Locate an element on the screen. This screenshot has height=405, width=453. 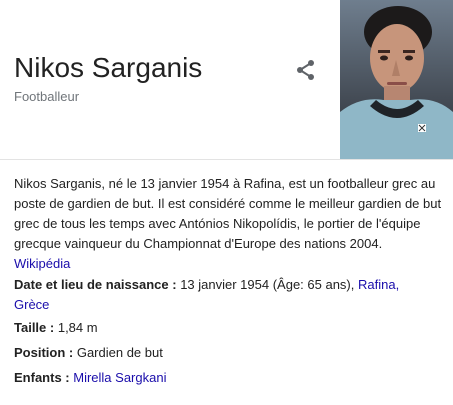
entity-title: Nikos Sarganis is located at coordinates (108, 67).